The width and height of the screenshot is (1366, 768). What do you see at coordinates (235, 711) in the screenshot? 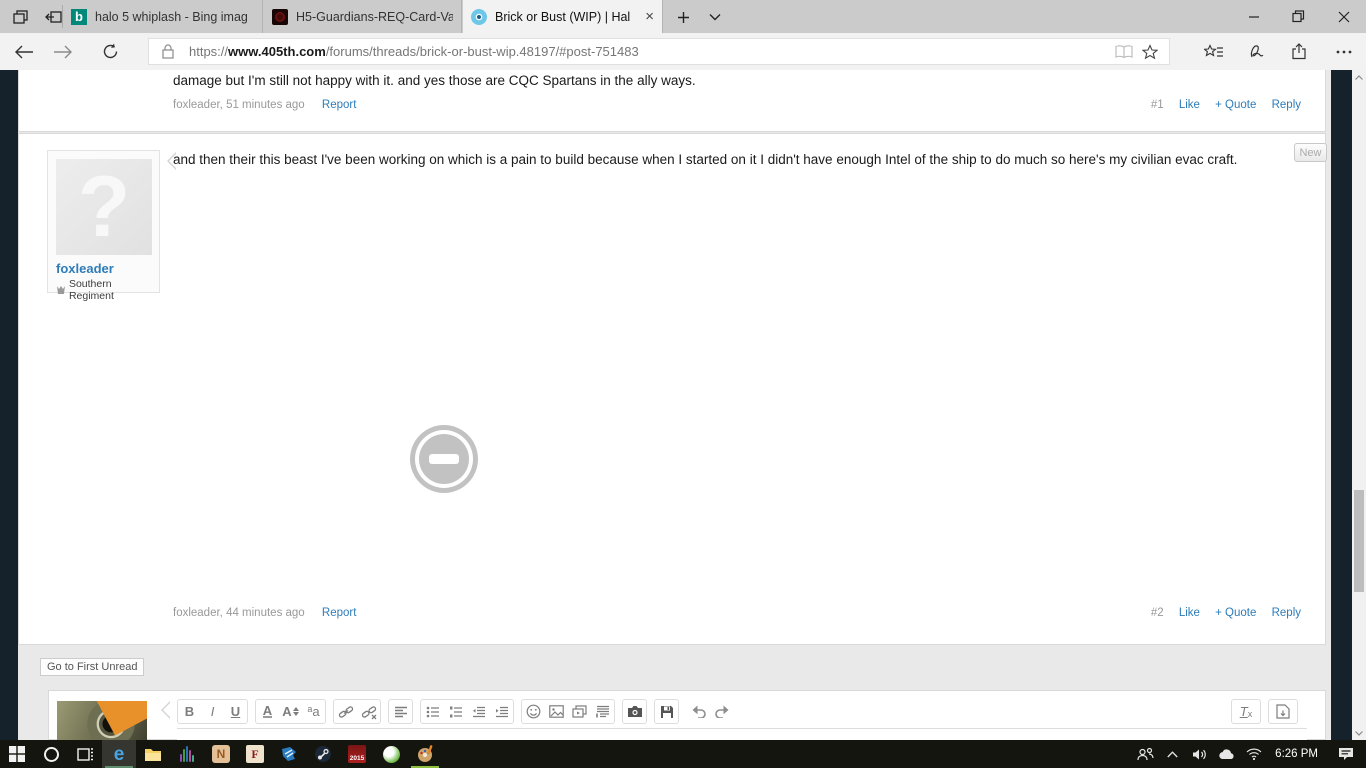
I see `underline-button: U` at bounding box center [235, 711].